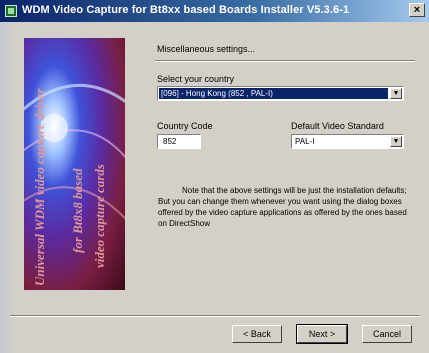 The image size is (429, 353). What do you see at coordinates (185, 126) in the screenshot?
I see `country-code-label: Country Code` at bounding box center [185, 126].